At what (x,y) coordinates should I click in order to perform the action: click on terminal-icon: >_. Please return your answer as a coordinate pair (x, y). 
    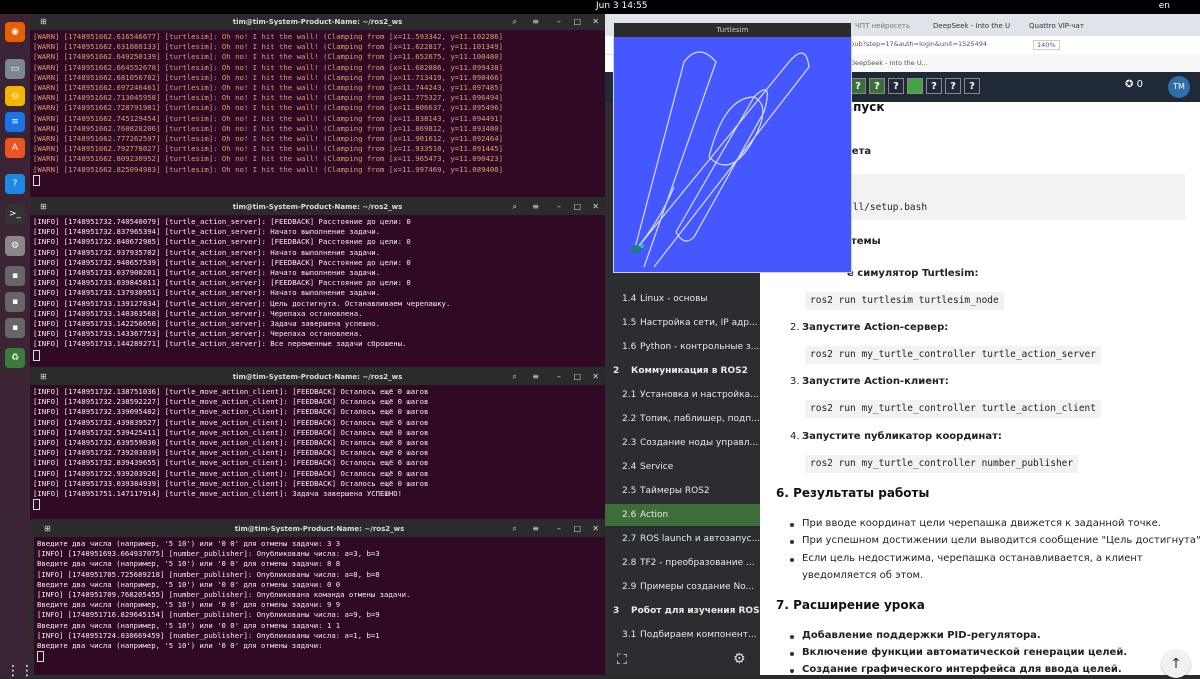
    Looking at the image, I should click on (15, 214).